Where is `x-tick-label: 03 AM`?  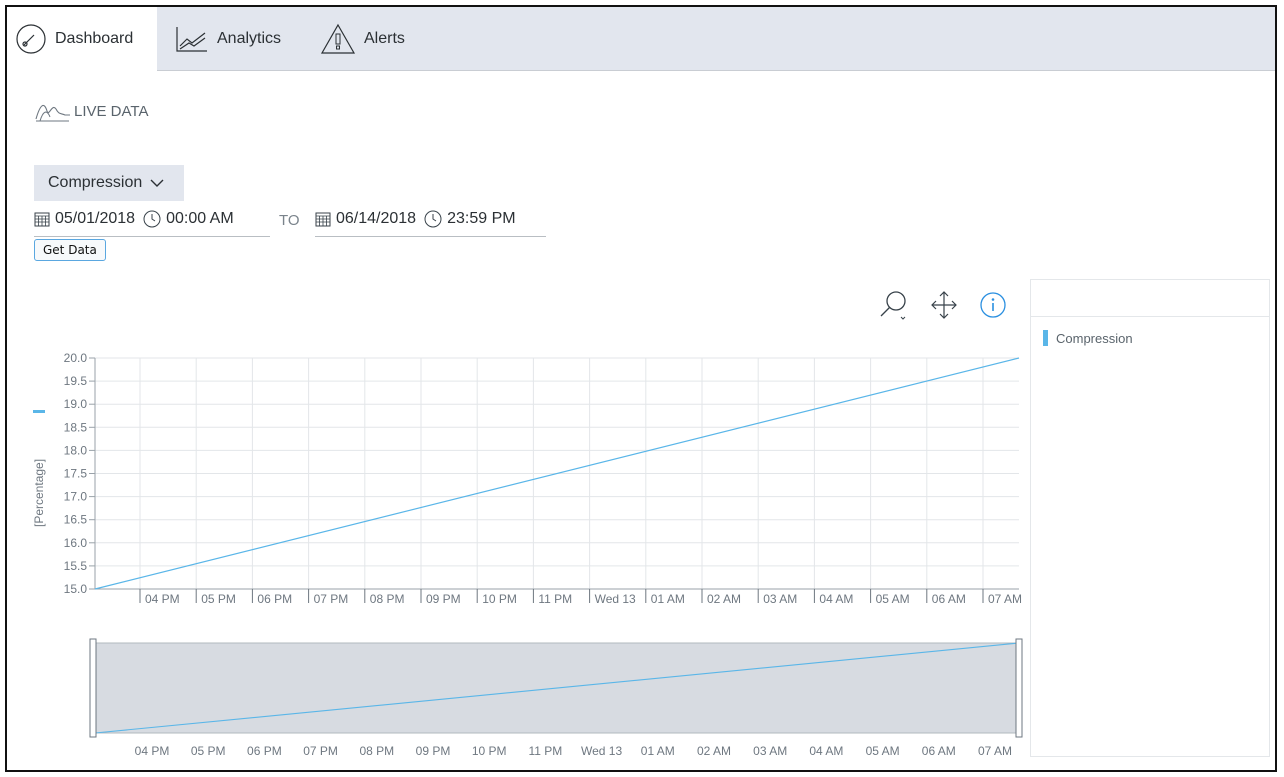
x-tick-label: 03 AM is located at coordinates (780, 599).